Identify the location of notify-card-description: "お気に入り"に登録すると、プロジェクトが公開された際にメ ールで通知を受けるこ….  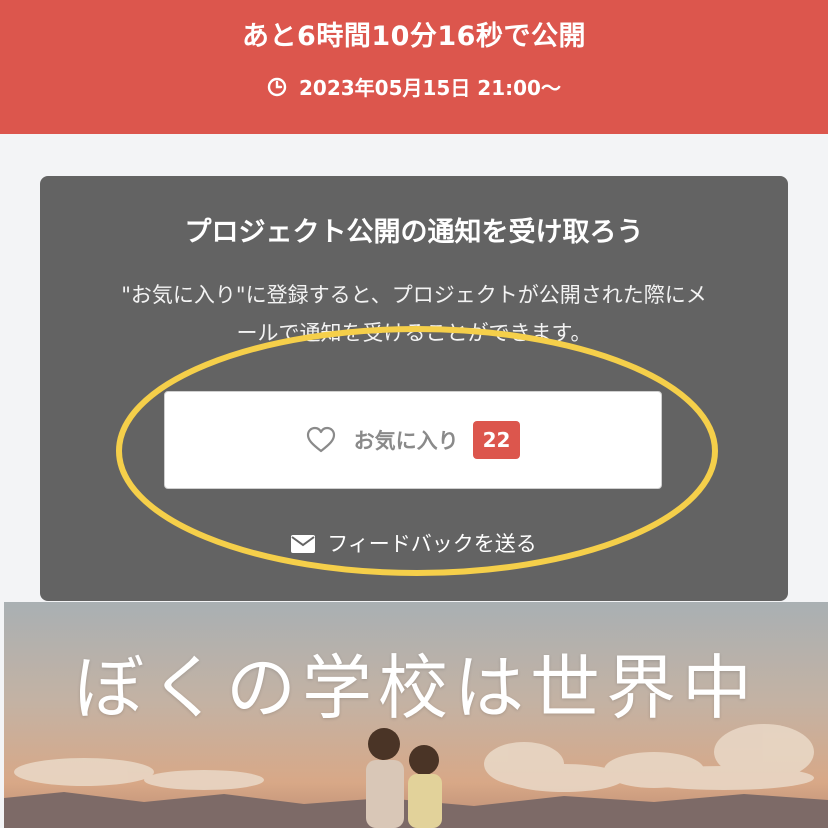
(414, 314).